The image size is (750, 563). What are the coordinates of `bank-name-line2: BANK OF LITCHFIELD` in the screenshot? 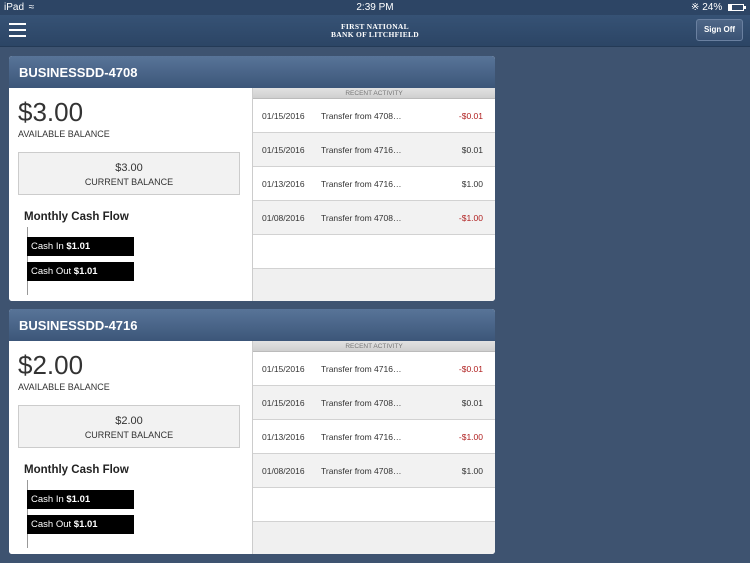 It's located at (375, 34).